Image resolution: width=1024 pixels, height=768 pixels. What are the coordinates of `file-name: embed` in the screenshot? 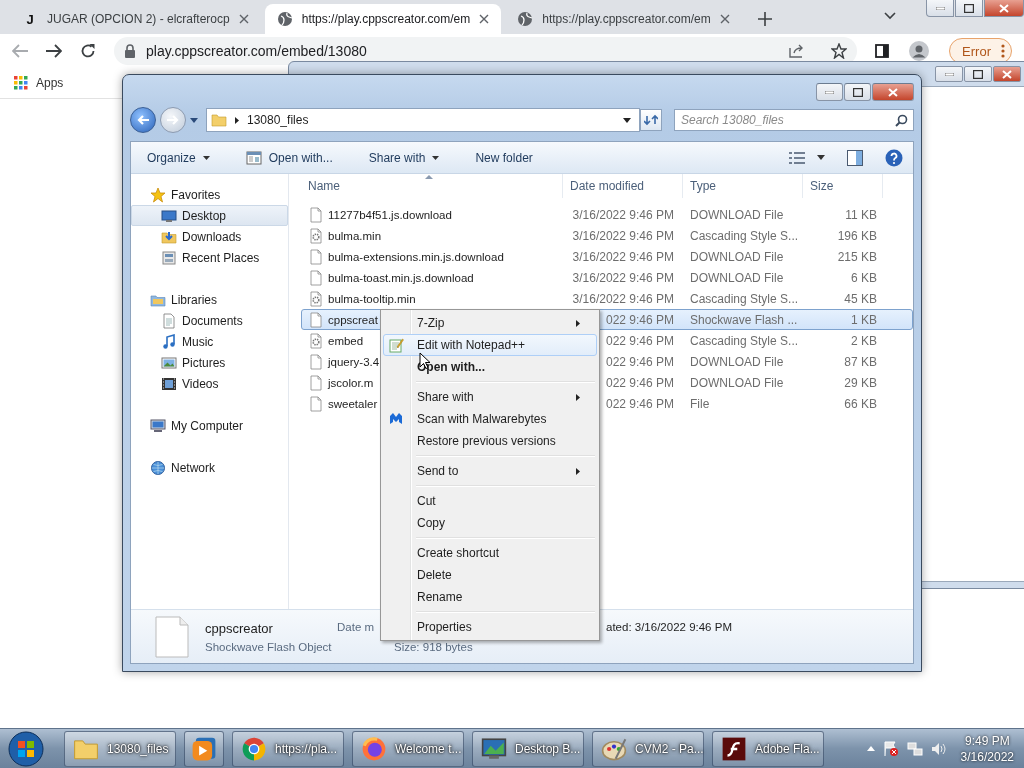 It's located at (346, 340).